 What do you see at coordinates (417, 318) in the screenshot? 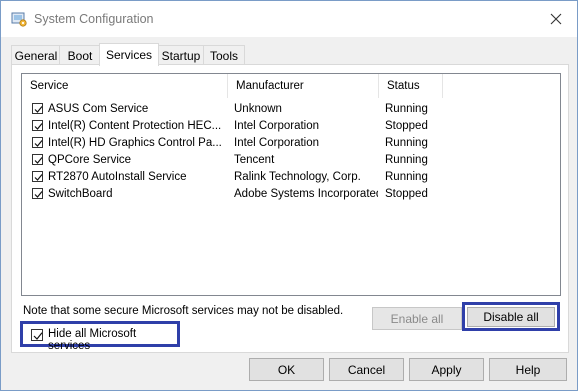
I see `enable-all-button: Enable all` at bounding box center [417, 318].